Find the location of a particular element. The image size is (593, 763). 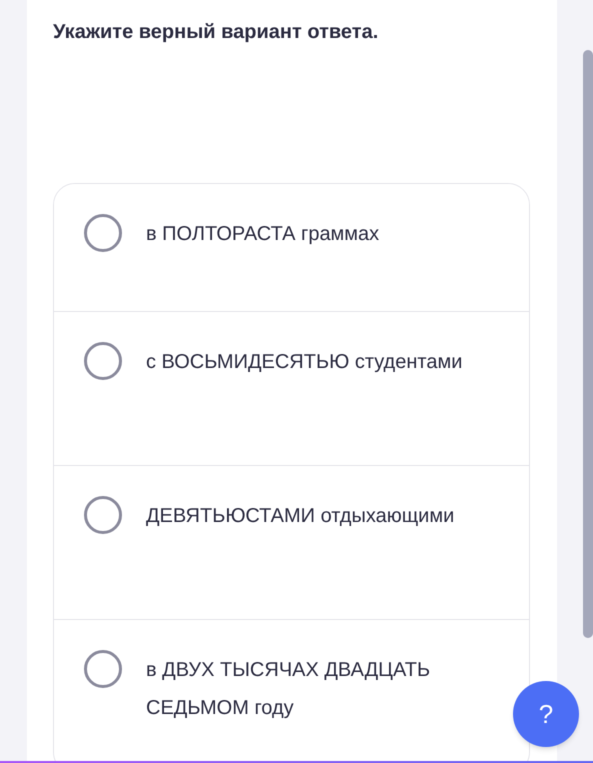

answer-text: с ВОСЬМИДЕСЯТЬЮ студентами is located at coordinates (304, 362).